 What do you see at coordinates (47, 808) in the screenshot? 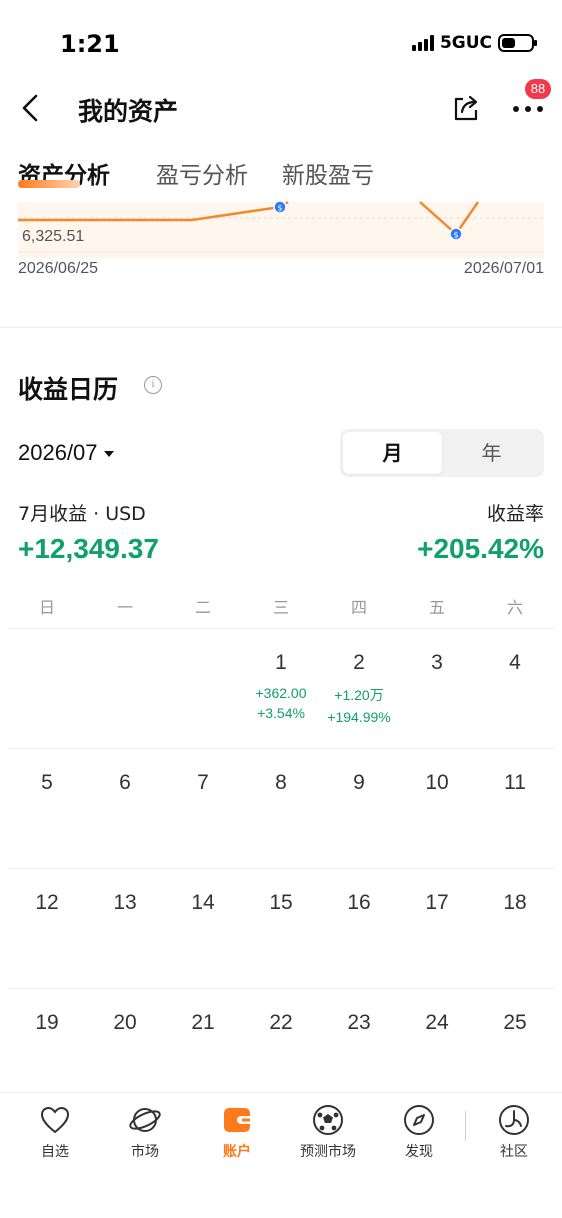
I see `calendar-day: 5` at bounding box center [47, 808].